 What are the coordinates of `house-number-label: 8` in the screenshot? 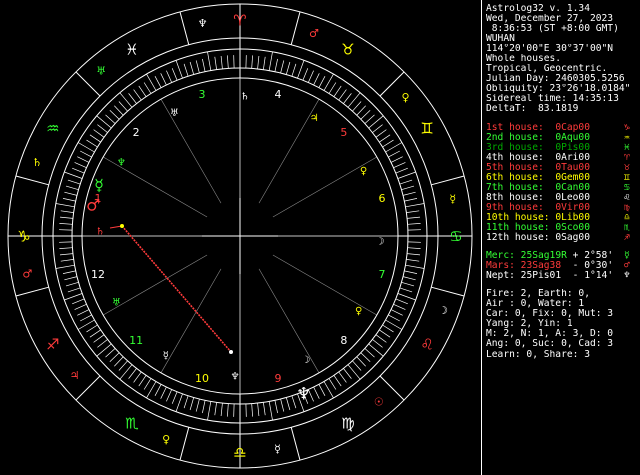 It's located at (343, 340).